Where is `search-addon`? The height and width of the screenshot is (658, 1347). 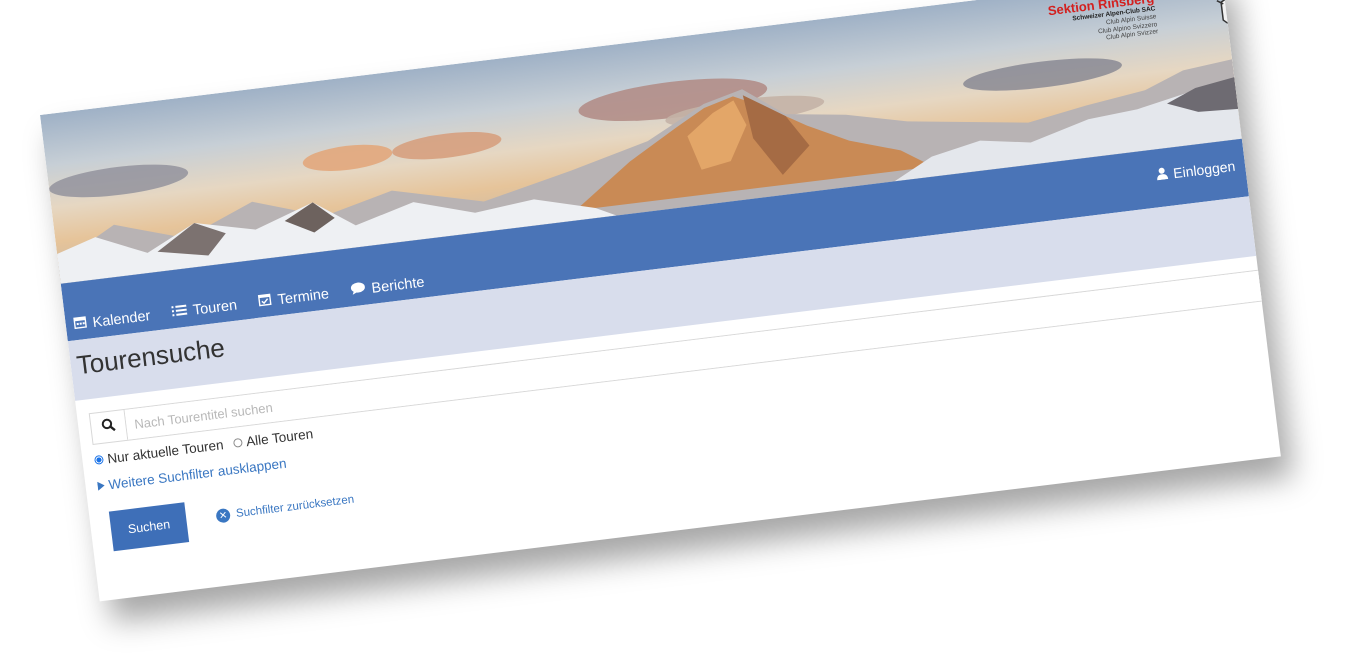
search-addon is located at coordinates (109, 426).